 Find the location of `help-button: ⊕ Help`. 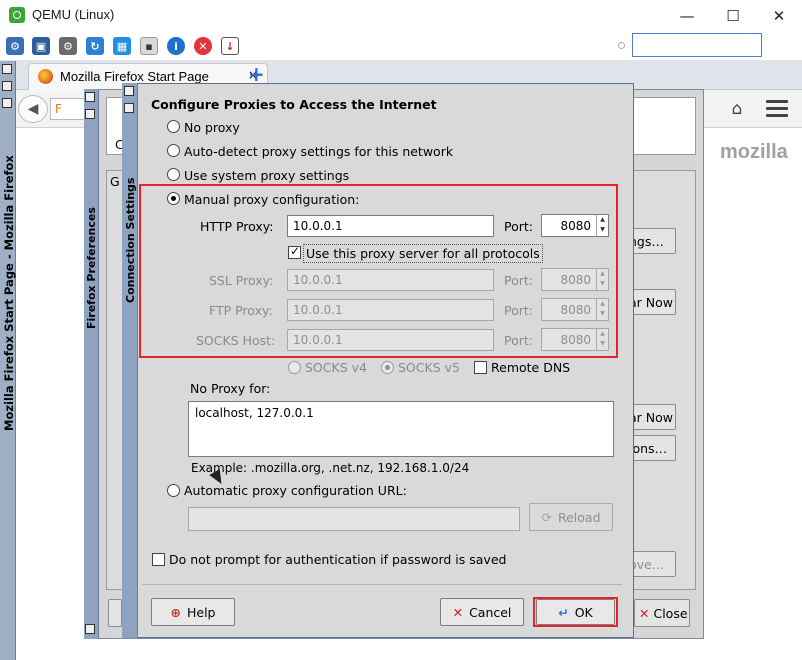

help-button: ⊕ Help is located at coordinates (193, 612).